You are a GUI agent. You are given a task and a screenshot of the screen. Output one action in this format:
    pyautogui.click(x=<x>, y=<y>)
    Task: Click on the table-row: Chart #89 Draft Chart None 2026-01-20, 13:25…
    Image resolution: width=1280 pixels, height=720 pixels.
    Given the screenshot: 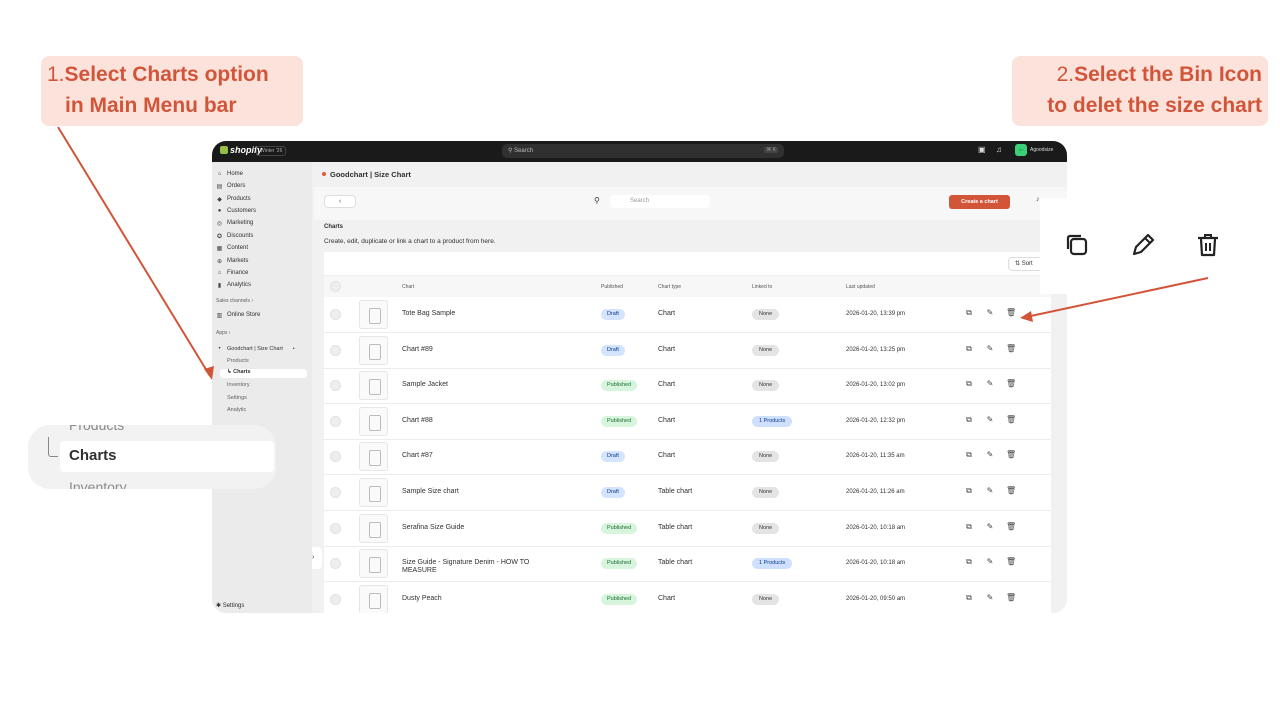 What is the action you would take?
    pyautogui.click(x=687, y=351)
    